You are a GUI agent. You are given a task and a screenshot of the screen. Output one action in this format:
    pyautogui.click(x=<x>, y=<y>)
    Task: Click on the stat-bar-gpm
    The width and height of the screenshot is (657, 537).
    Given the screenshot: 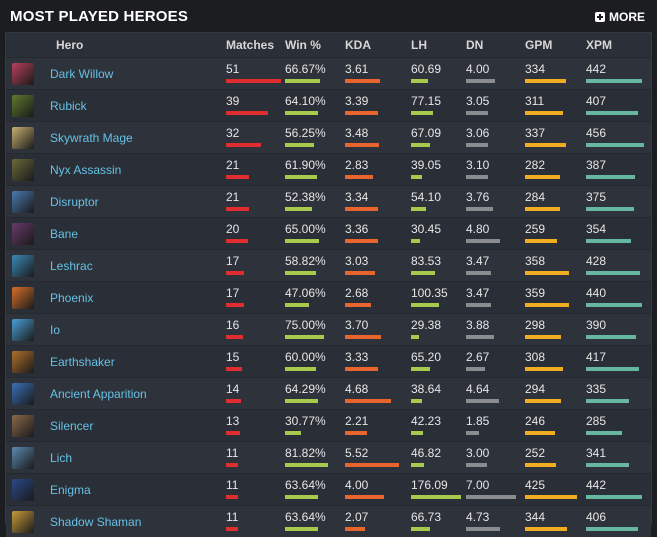 What is the action you would take?
    pyautogui.click(x=540, y=433)
    